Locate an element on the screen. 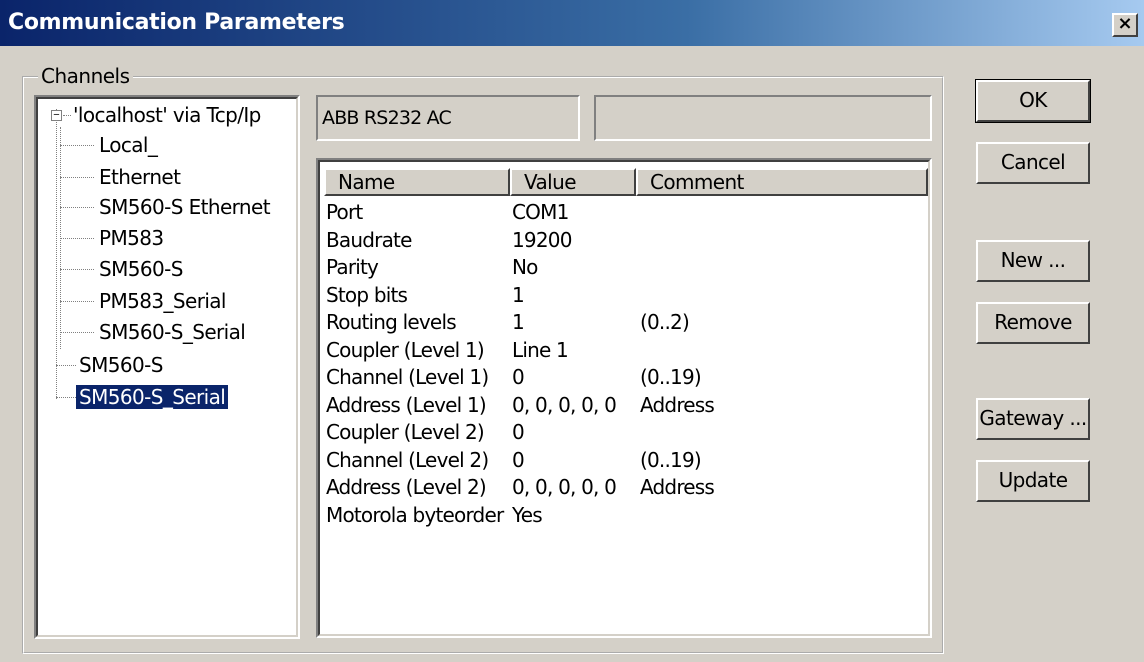 The image size is (1144, 662). param-name: Address (Level 1) is located at coordinates (406, 404).